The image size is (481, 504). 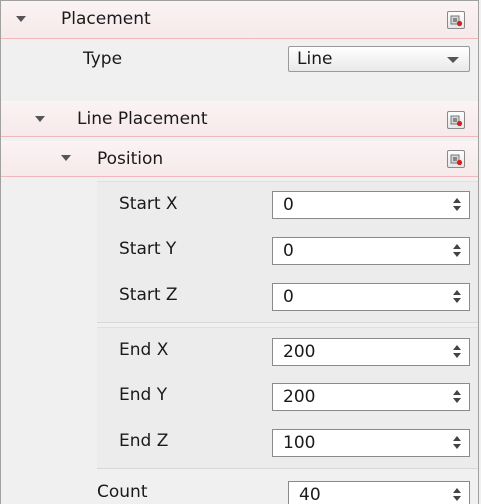 What do you see at coordinates (371, 251) in the screenshot?
I see `start-y-spinbox: 0` at bounding box center [371, 251].